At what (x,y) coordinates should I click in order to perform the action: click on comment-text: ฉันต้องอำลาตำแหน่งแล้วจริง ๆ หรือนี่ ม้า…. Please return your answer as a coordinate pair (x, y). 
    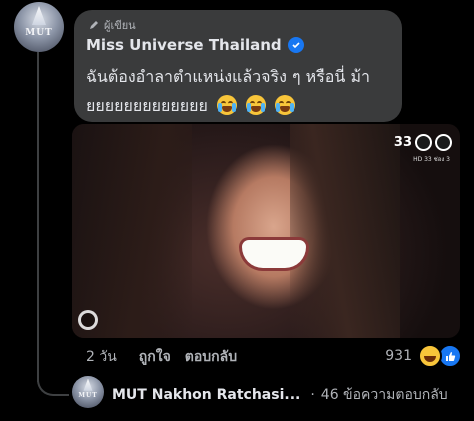
    Looking at the image, I should click on (241, 91).